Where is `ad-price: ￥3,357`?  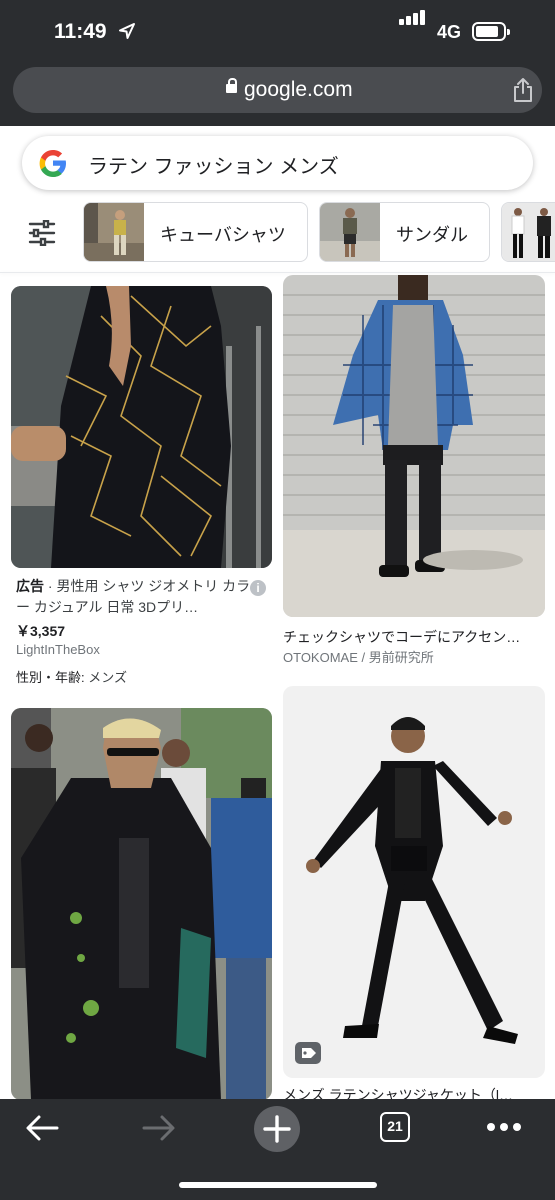 ad-price: ￥3,357 is located at coordinates (41, 631).